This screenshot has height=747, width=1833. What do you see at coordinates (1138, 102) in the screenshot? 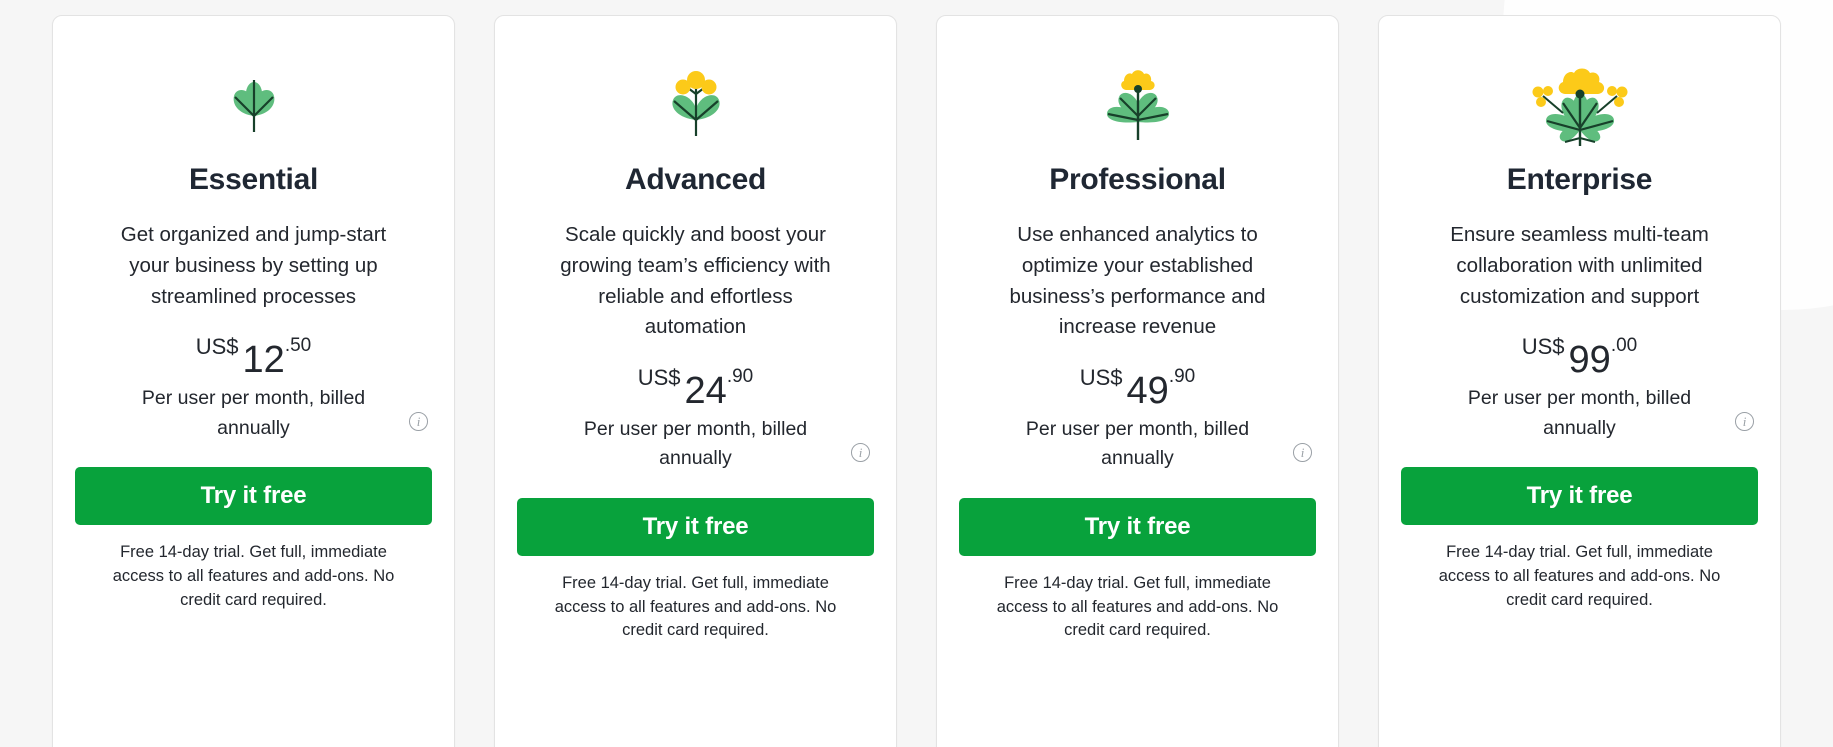
I see `blooming-flower-four-leaf-icon` at bounding box center [1138, 102].